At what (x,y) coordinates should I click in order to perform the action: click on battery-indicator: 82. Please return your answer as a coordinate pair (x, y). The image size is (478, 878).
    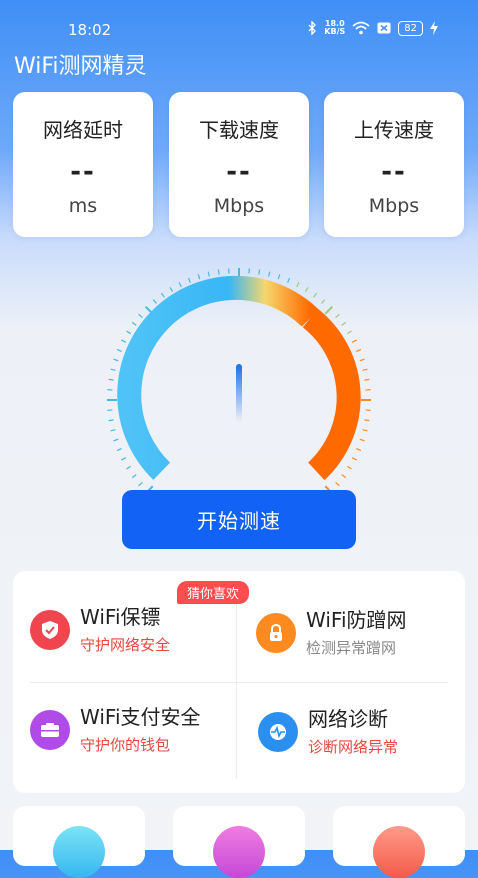
    Looking at the image, I should click on (410, 28).